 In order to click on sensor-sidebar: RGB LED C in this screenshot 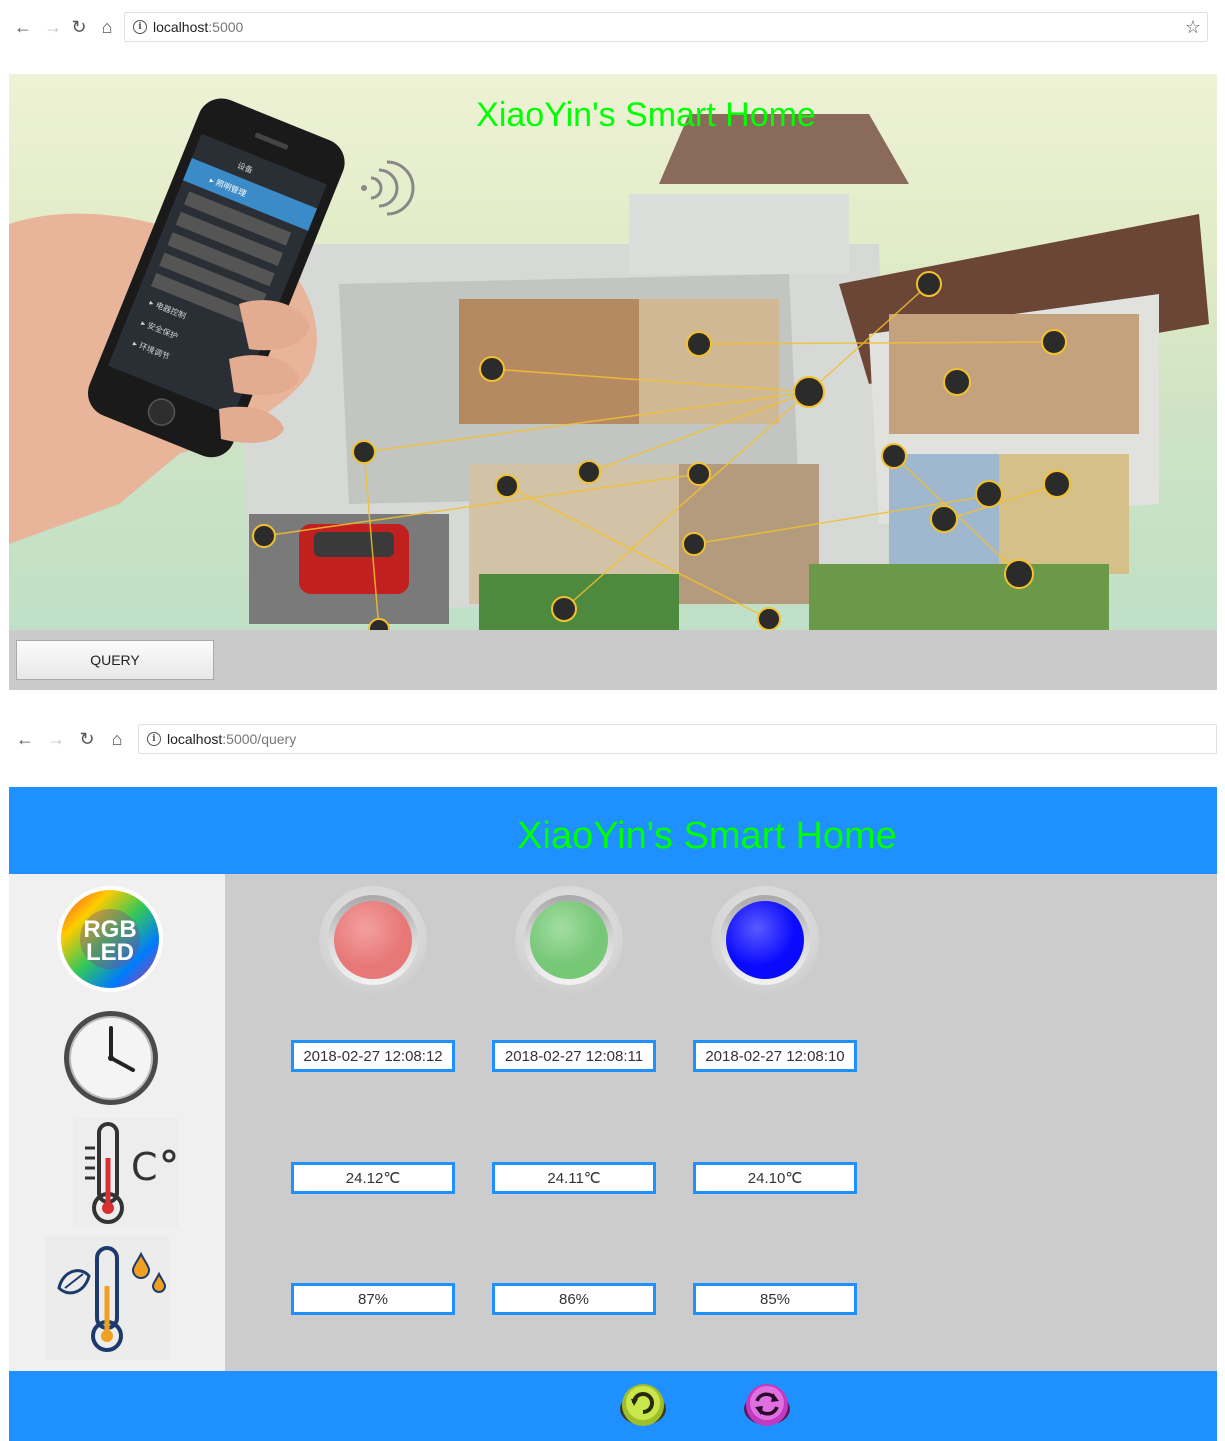, I will do `click(117, 1122)`.